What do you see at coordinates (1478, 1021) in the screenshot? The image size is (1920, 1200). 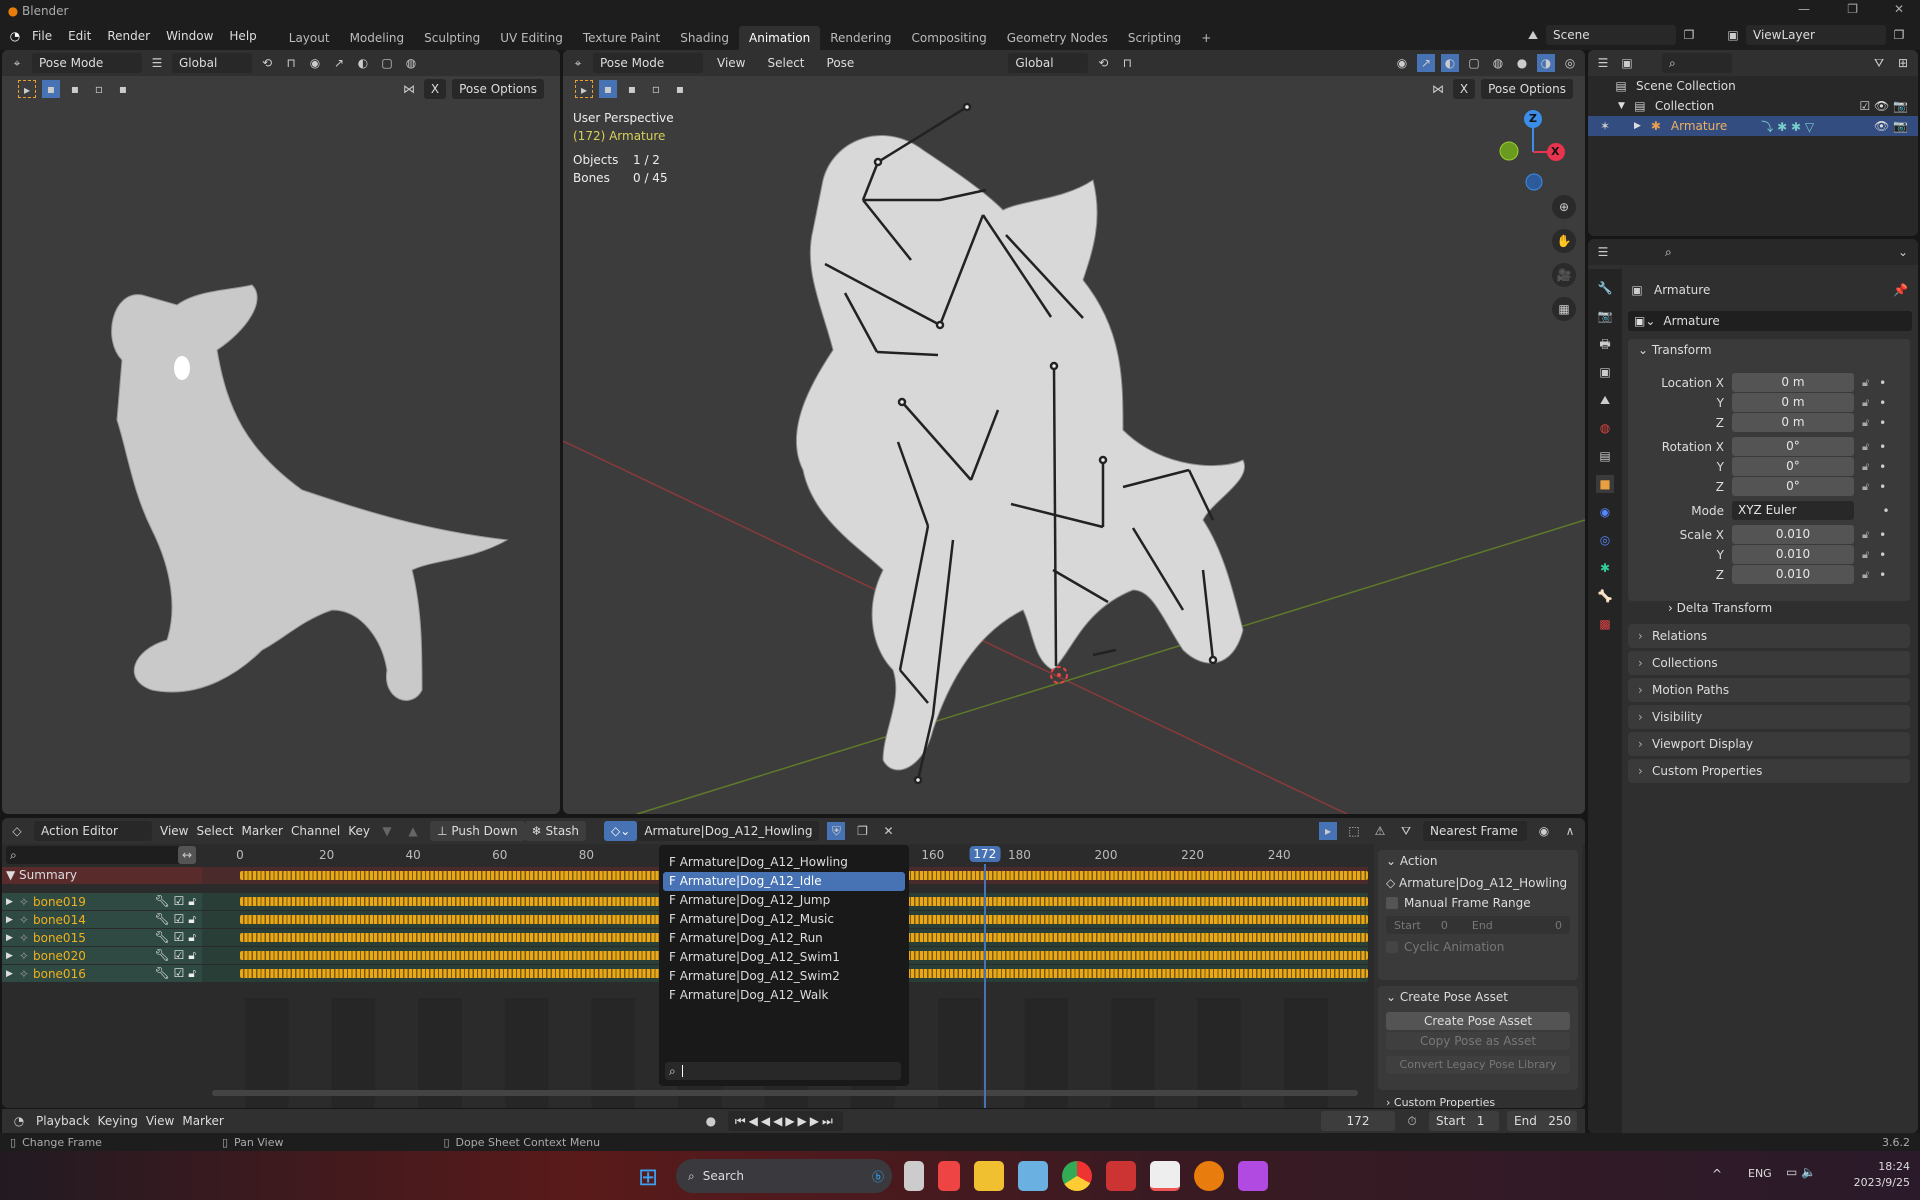 I see `create-pose-asset-button: Create Pose Asset` at bounding box center [1478, 1021].